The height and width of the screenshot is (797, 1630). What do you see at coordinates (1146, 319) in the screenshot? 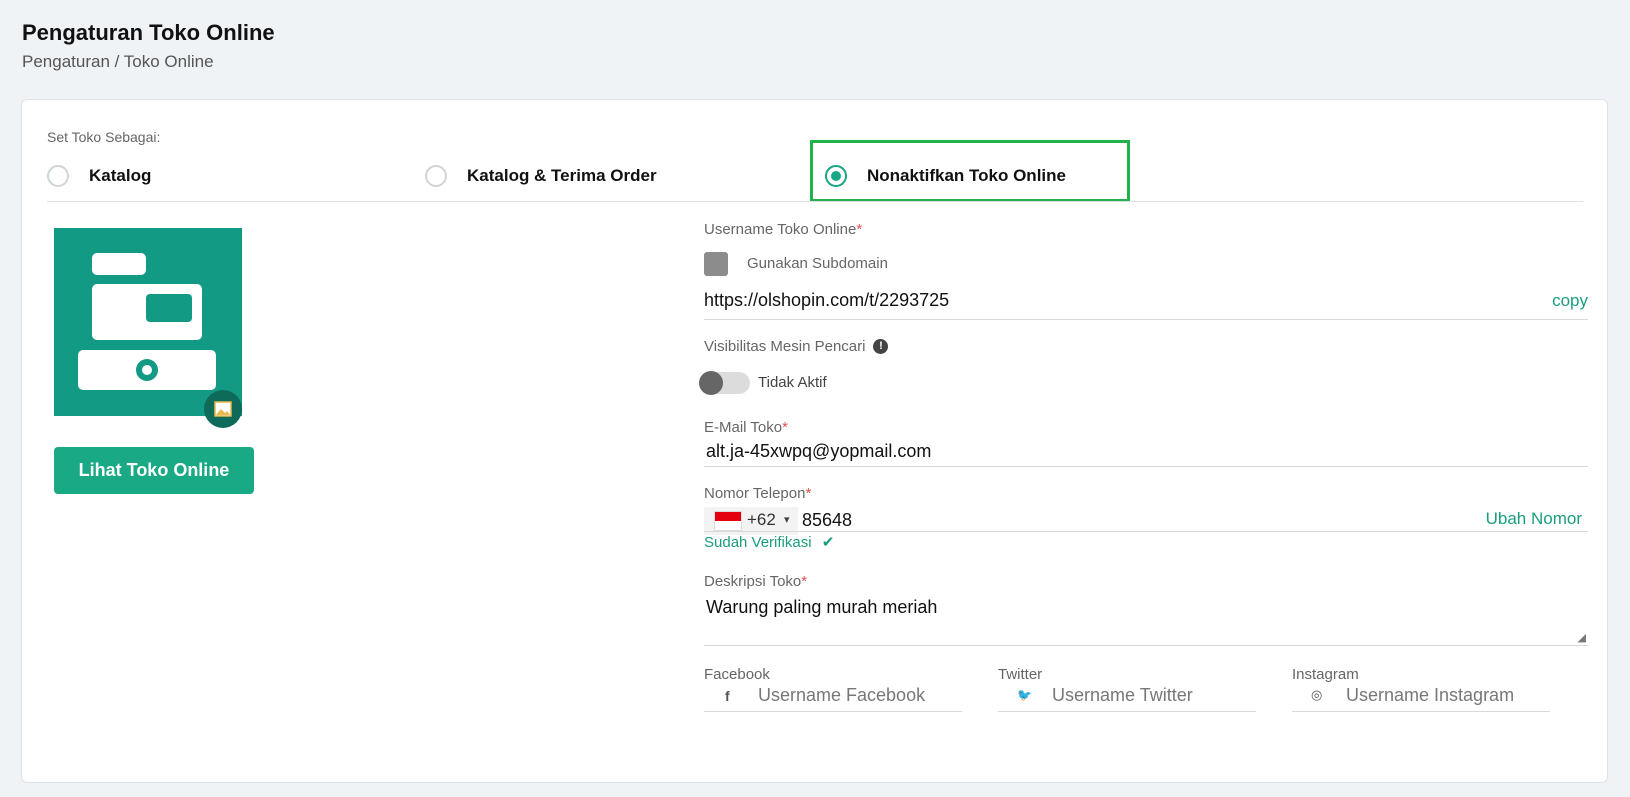
I see `url-underline` at bounding box center [1146, 319].